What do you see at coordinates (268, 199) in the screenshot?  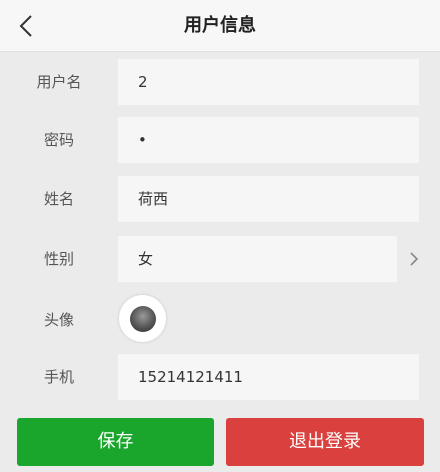 I see `name-field: 荷西` at bounding box center [268, 199].